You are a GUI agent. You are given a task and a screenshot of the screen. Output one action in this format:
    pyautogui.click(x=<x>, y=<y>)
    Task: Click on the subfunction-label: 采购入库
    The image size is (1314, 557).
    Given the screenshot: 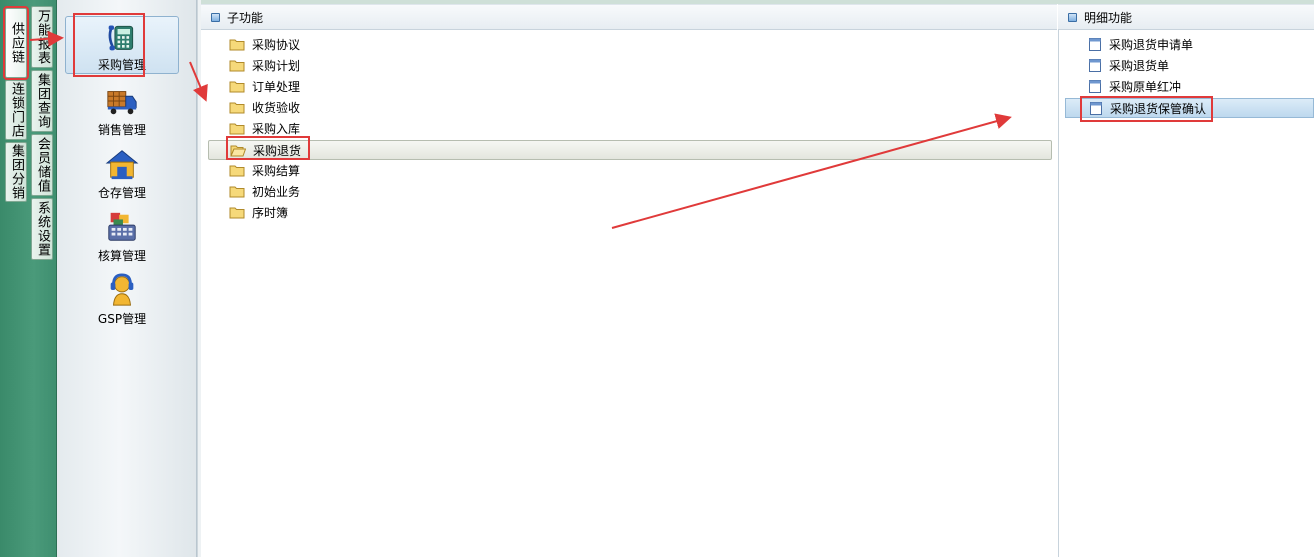 What is the action you would take?
    pyautogui.click(x=276, y=128)
    